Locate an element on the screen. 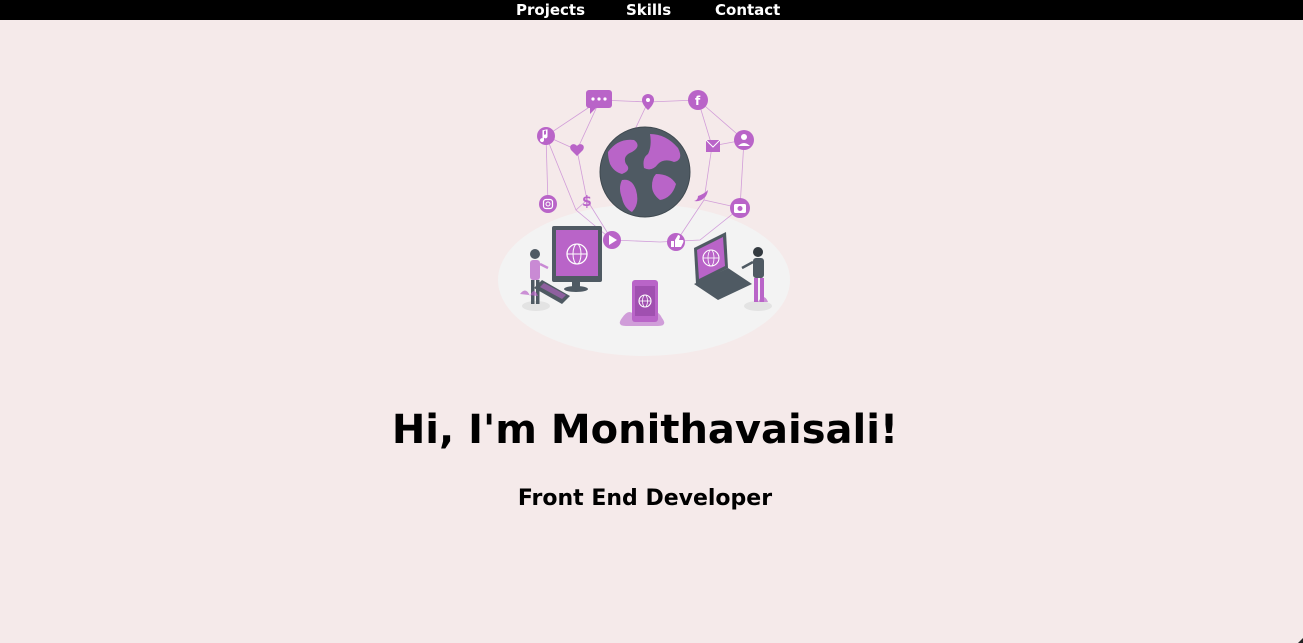  nav-link-projects: Projects is located at coordinates (550, 10).